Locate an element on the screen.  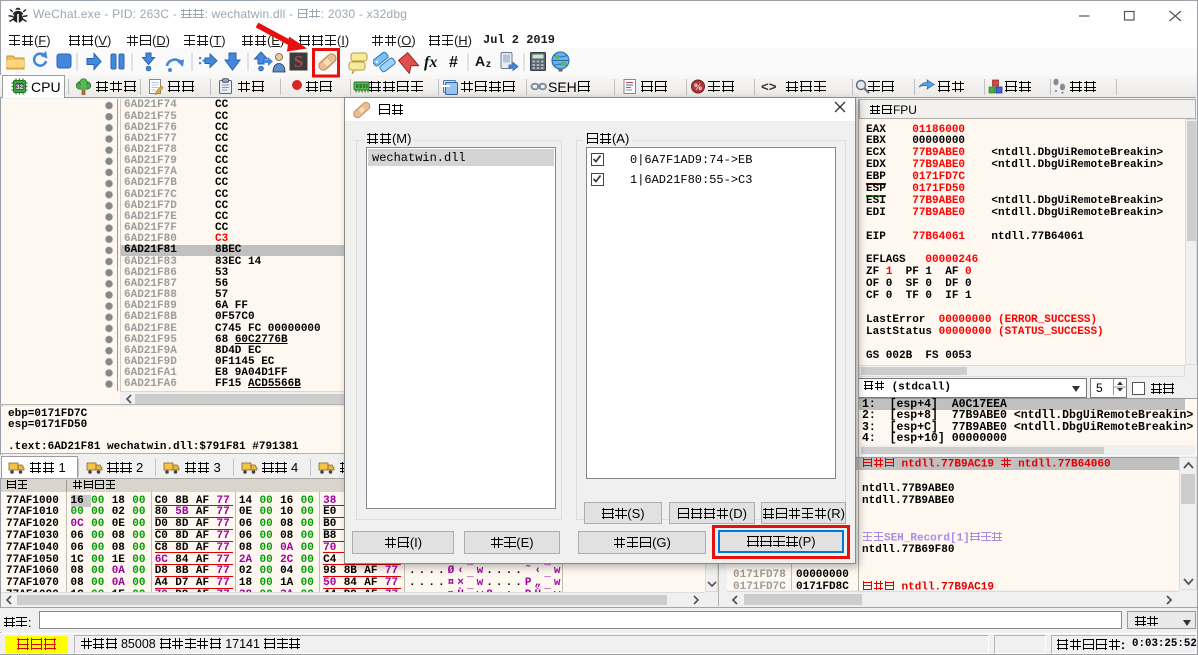
svg-text: 32 is located at coordinates (20, 87).